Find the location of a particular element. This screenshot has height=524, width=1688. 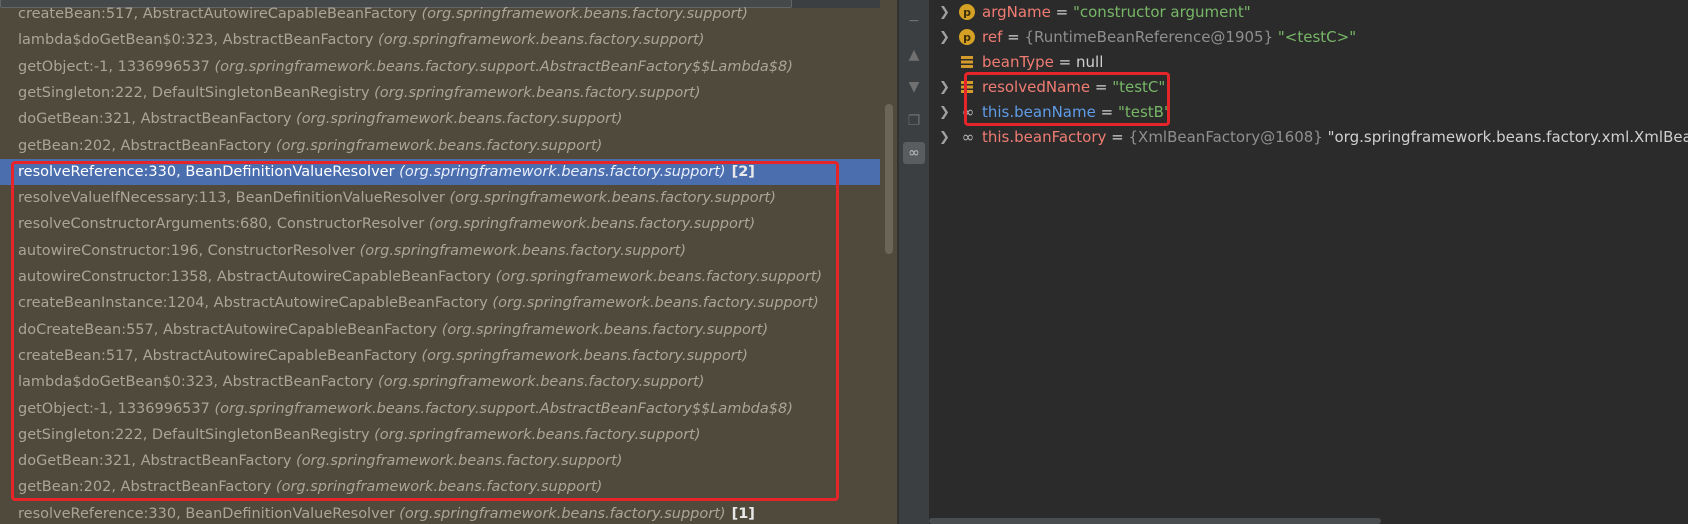

variable-value: null is located at coordinates (1090, 62).